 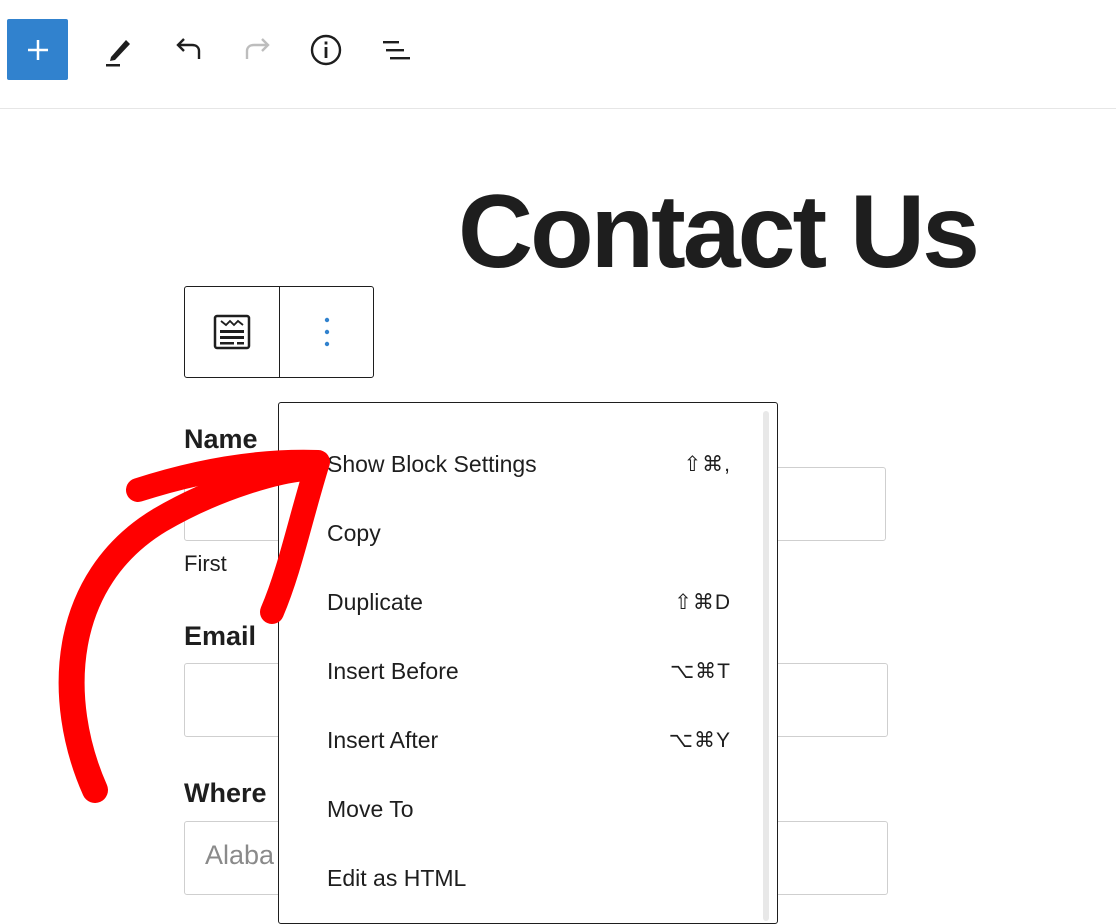 What do you see at coordinates (205, 563) in the screenshot?
I see `name-first-sublabel: First` at bounding box center [205, 563].